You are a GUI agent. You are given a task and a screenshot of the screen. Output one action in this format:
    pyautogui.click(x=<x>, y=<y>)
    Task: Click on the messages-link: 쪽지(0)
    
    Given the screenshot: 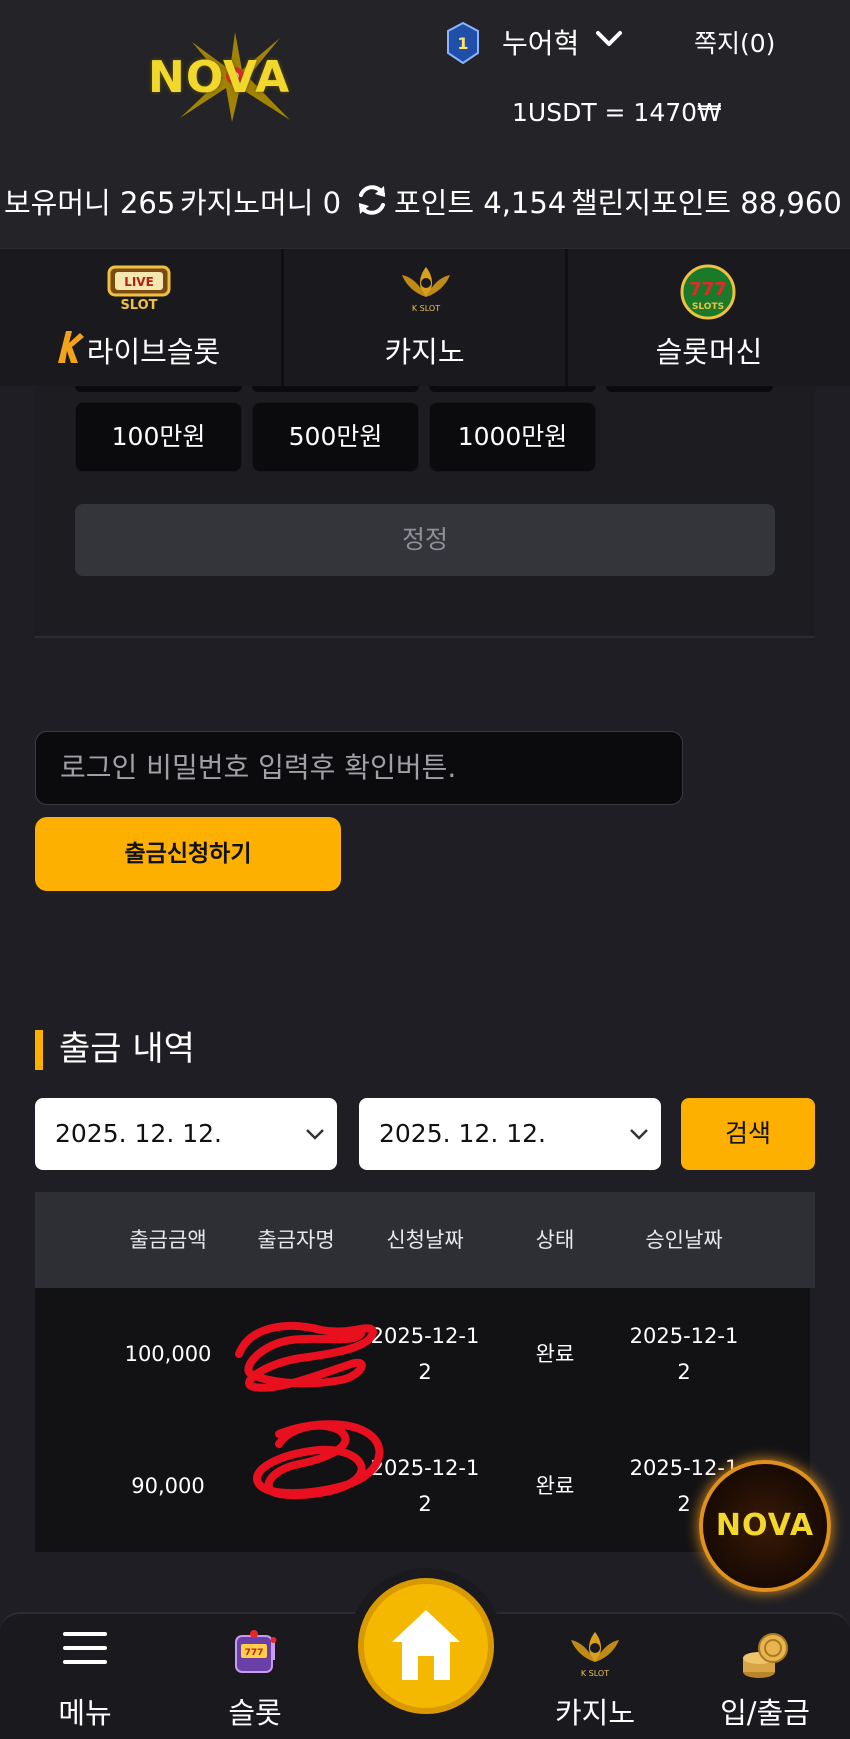 What is the action you would take?
    pyautogui.click(x=734, y=42)
    